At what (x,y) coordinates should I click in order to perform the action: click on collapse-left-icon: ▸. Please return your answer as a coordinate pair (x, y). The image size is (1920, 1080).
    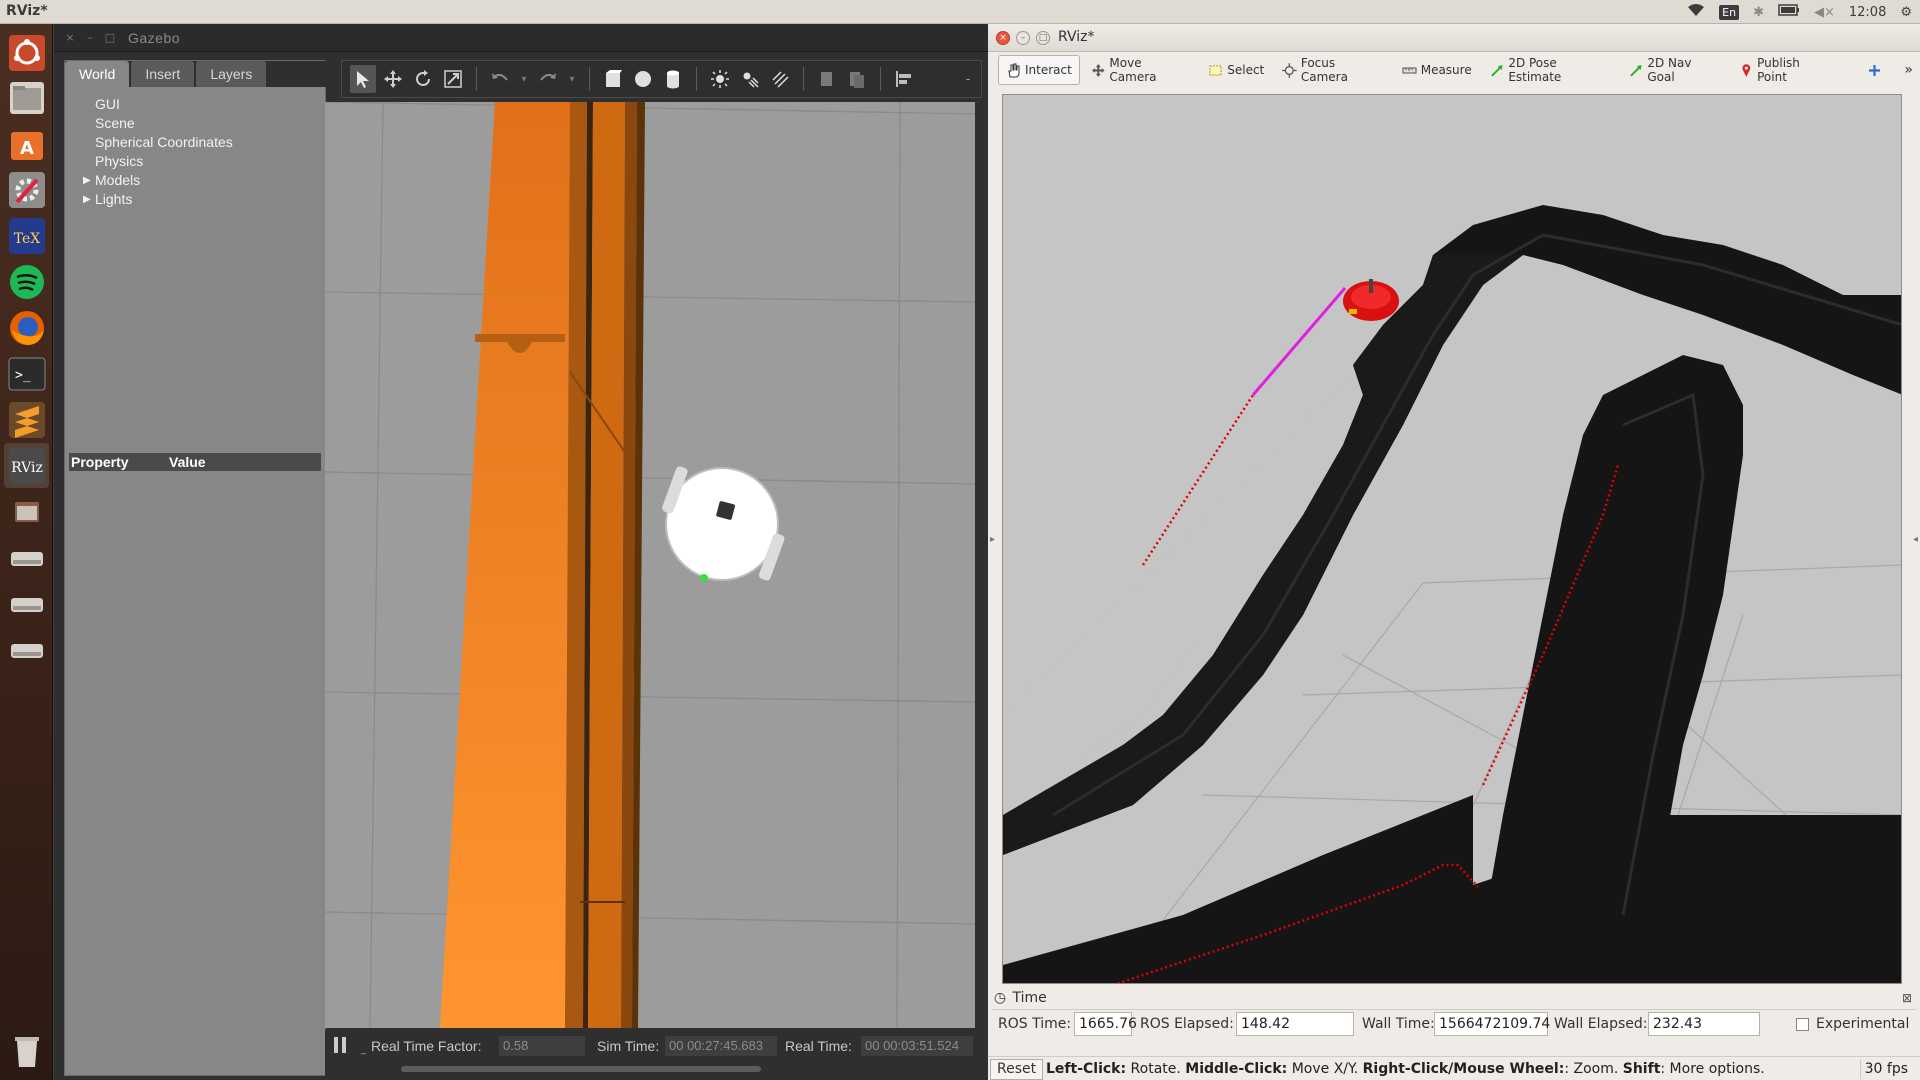
    Looking at the image, I should click on (992, 539).